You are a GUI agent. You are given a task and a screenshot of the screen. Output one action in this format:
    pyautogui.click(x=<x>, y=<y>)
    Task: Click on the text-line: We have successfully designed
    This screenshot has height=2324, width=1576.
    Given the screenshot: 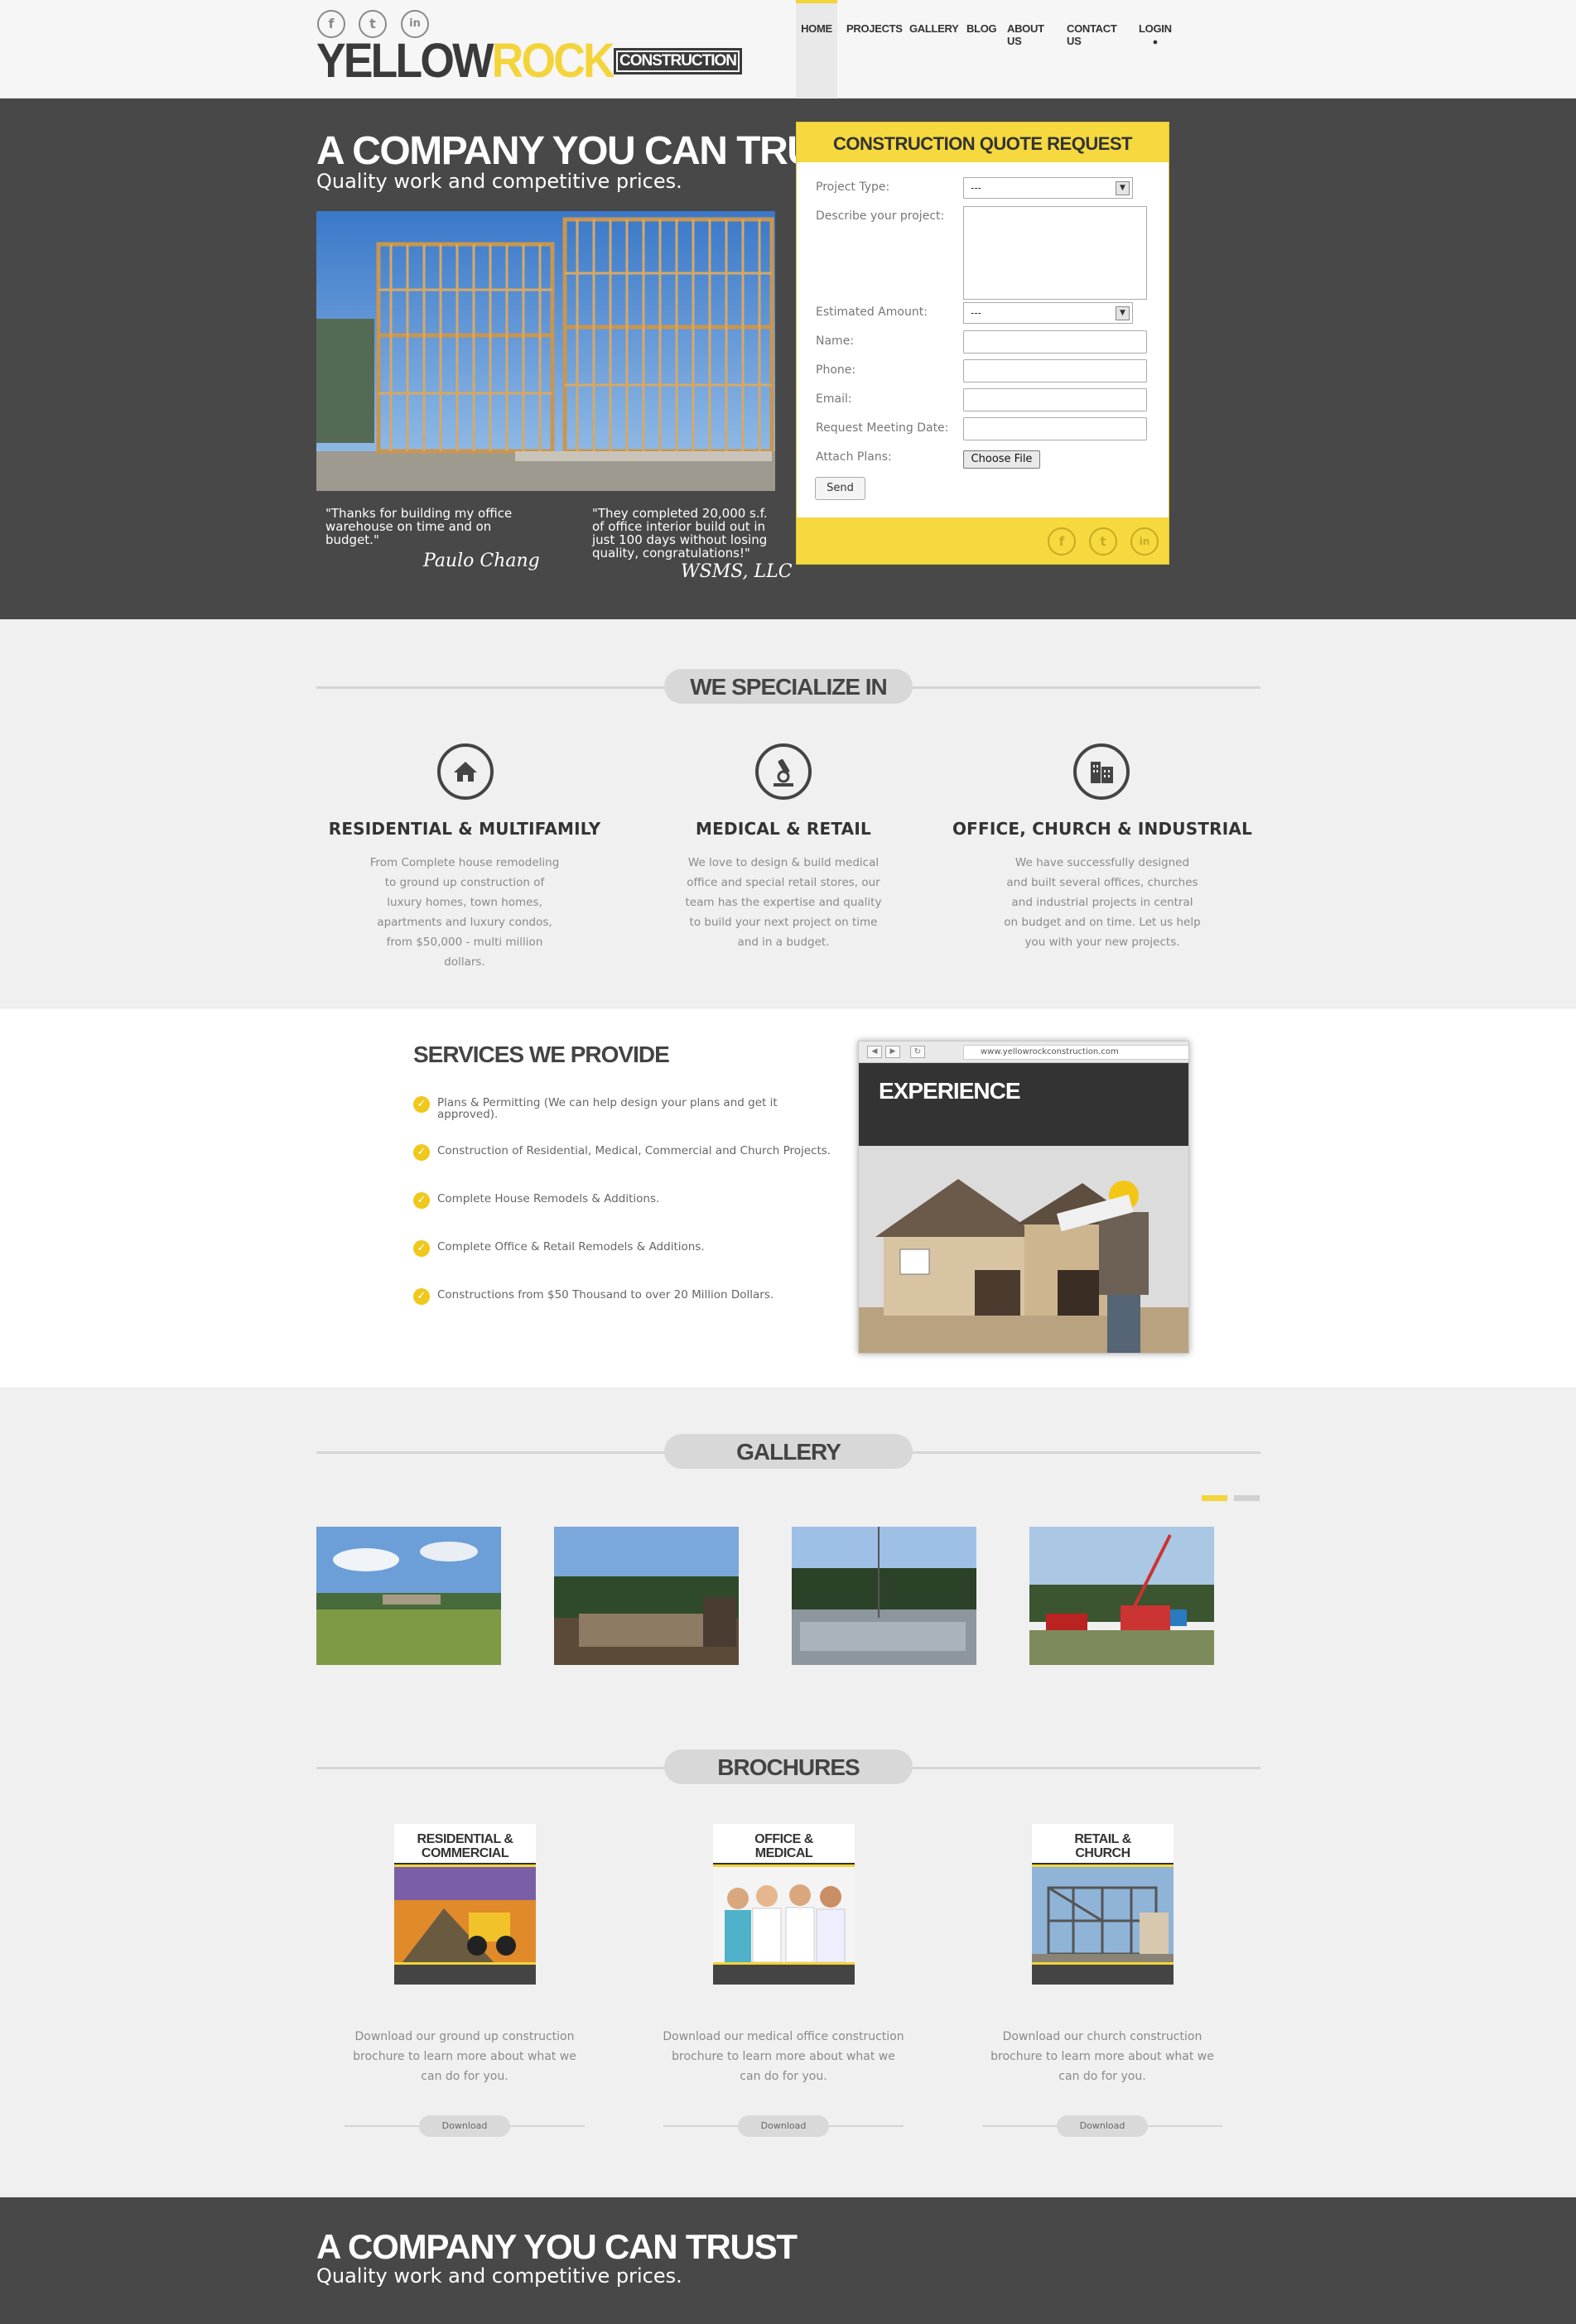 What is the action you would take?
    pyautogui.click(x=1102, y=862)
    